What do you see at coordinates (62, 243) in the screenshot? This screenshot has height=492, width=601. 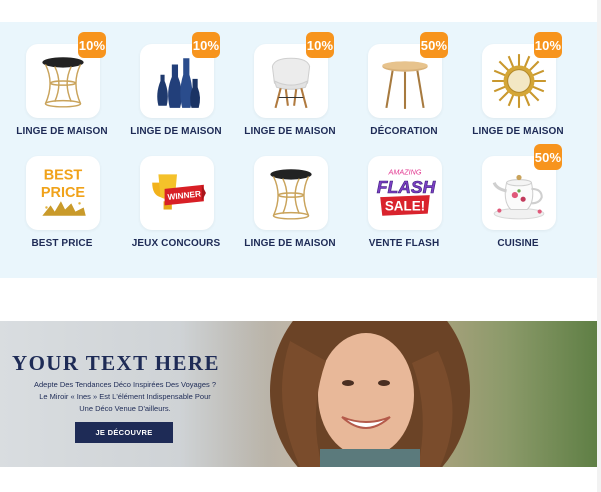 I see `category-label: BEST PRICE` at bounding box center [62, 243].